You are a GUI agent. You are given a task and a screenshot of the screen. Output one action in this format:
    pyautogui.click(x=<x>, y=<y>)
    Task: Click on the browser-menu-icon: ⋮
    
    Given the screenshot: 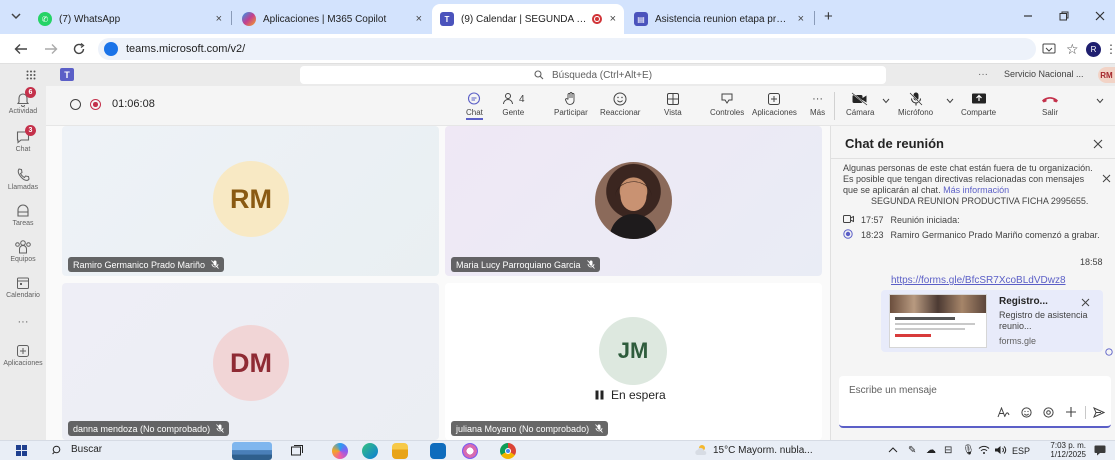 What is the action you would take?
    pyautogui.click(x=1110, y=49)
    